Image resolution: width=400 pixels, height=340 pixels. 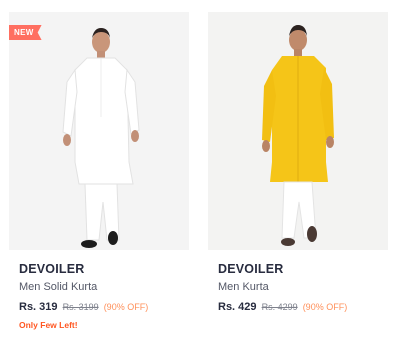 I want to click on stock-note: Only Few Left!, so click(x=48, y=325).